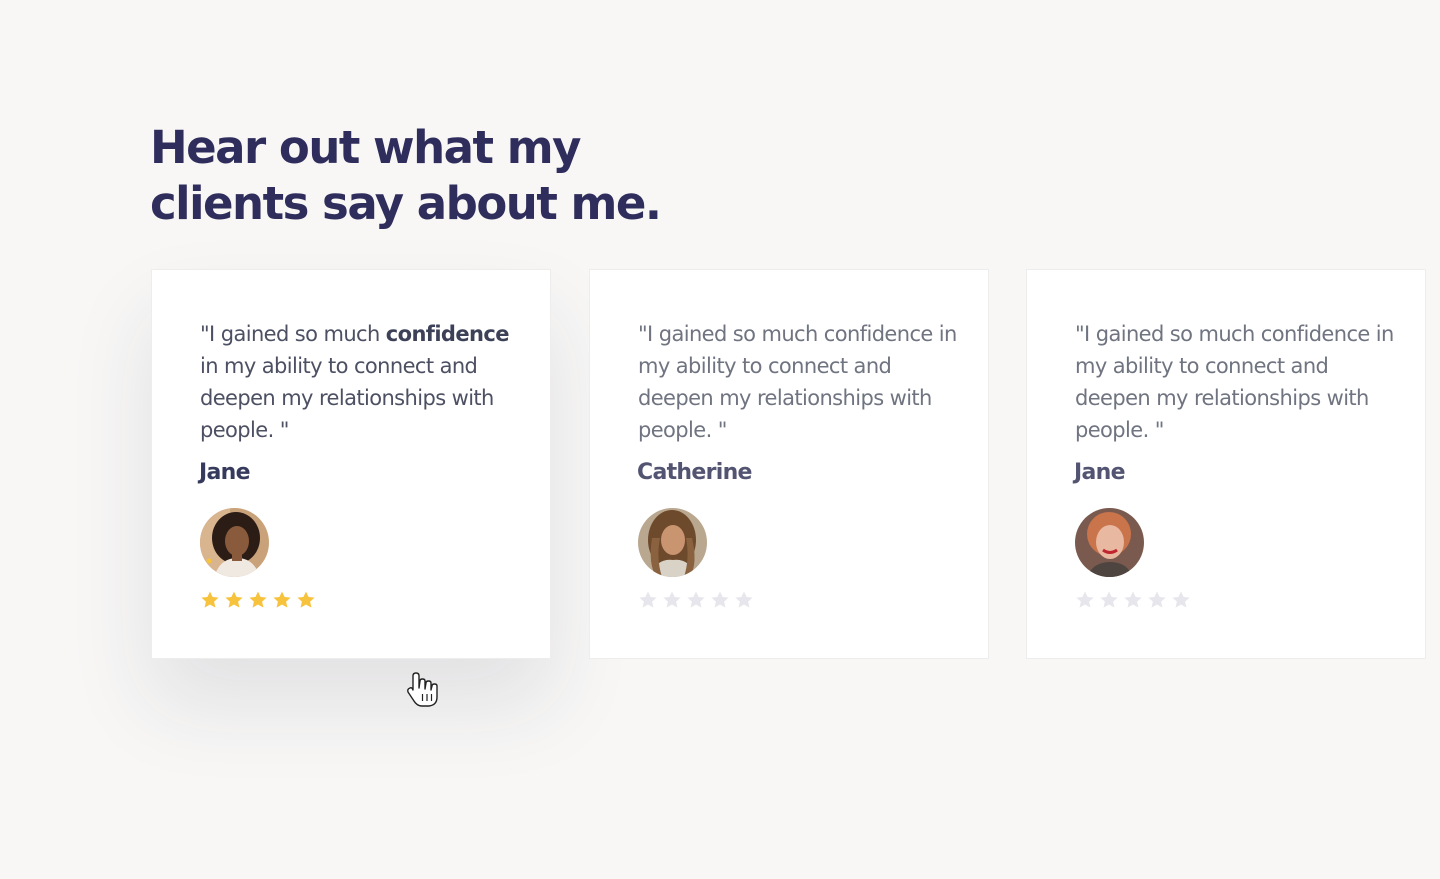  Describe the element at coordinates (365, 147) in the screenshot. I see `section-title-line-1: Hear out what my` at that location.